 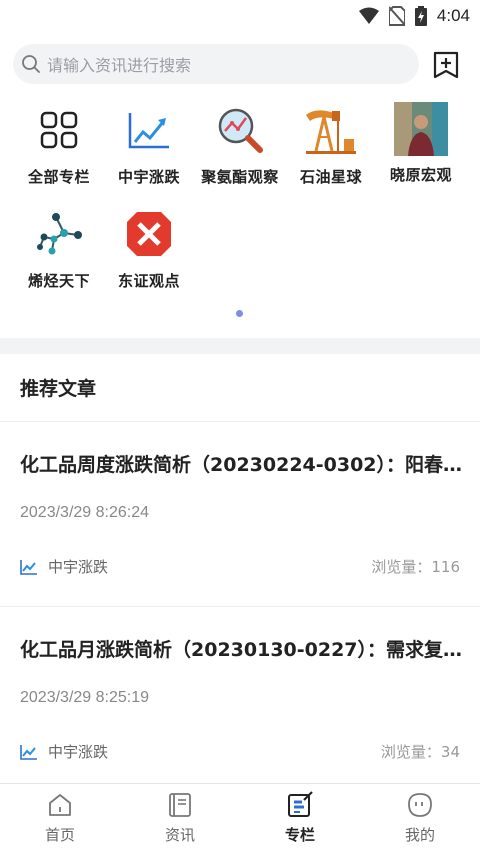 What do you see at coordinates (239, 313) in the screenshot?
I see `page-indicator-dot` at bounding box center [239, 313].